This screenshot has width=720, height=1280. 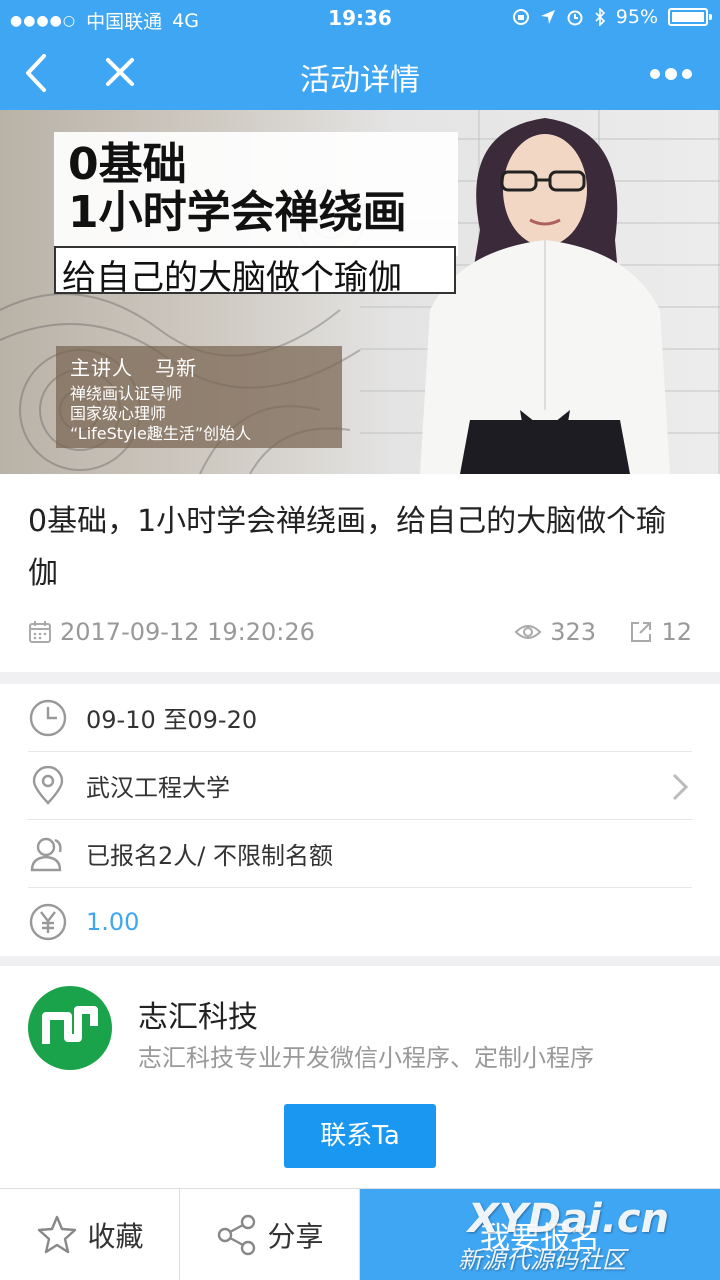 I want to click on share-count-text: 12, so click(x=676, y=632).